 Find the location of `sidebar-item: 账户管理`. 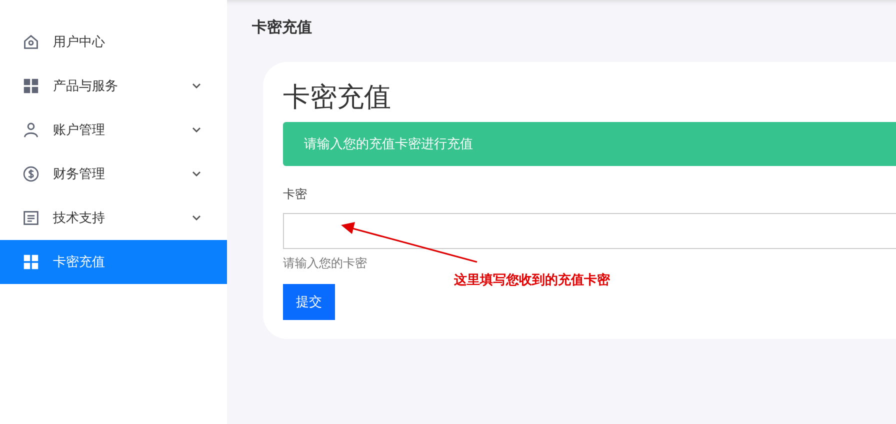

sidebar-item: 账户管理 is located at coordinates (113, 130).